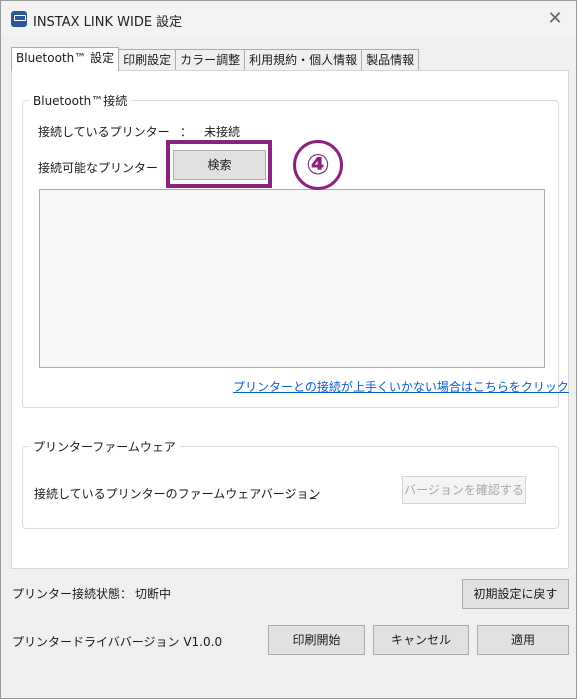 The image size is (577, 699). What do you see at coordinates (303, 59) in the screenshot?
I see `tab-terms-privacy: 利用規約・個人情報` at bounding box center [303, 59].